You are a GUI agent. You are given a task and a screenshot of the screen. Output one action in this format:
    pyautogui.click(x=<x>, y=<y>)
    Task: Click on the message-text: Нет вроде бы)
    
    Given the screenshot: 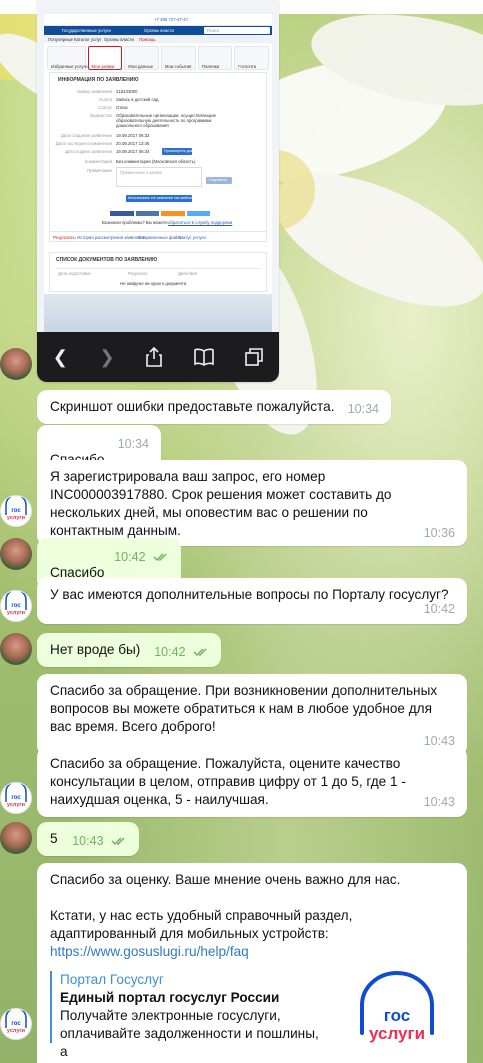 What is the action you would take?
    pyautogui.click(x=95, y=649)
    